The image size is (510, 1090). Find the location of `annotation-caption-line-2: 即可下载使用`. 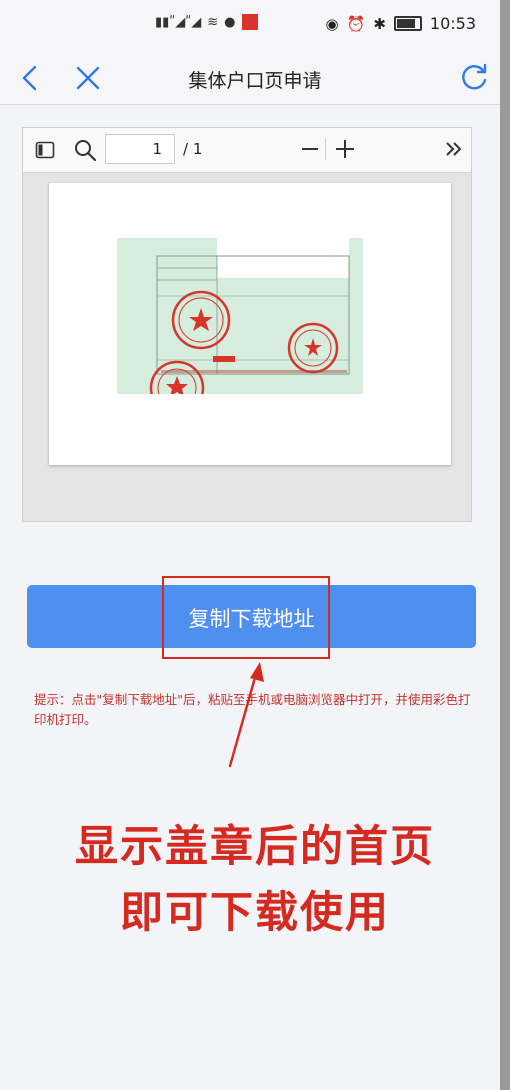

annotation-caption-line-2: 即可下载使用 is located at coordinates (255, 913).